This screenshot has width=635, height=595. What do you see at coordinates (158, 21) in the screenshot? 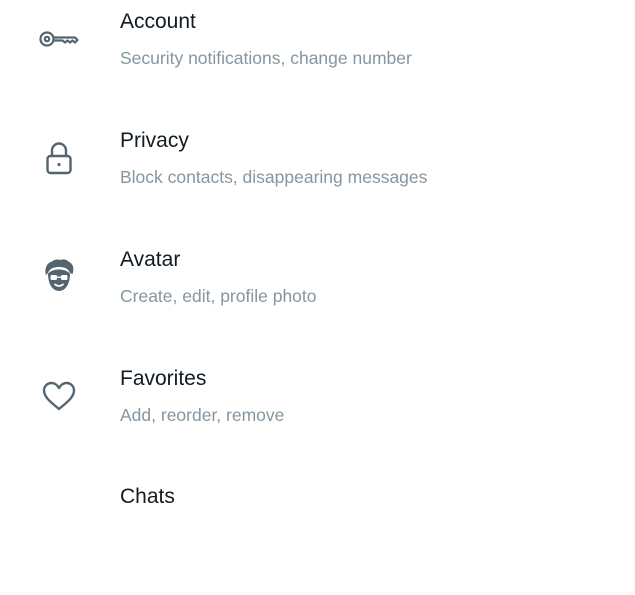
I see `account-title: Account` at bounding box center [158, 21].